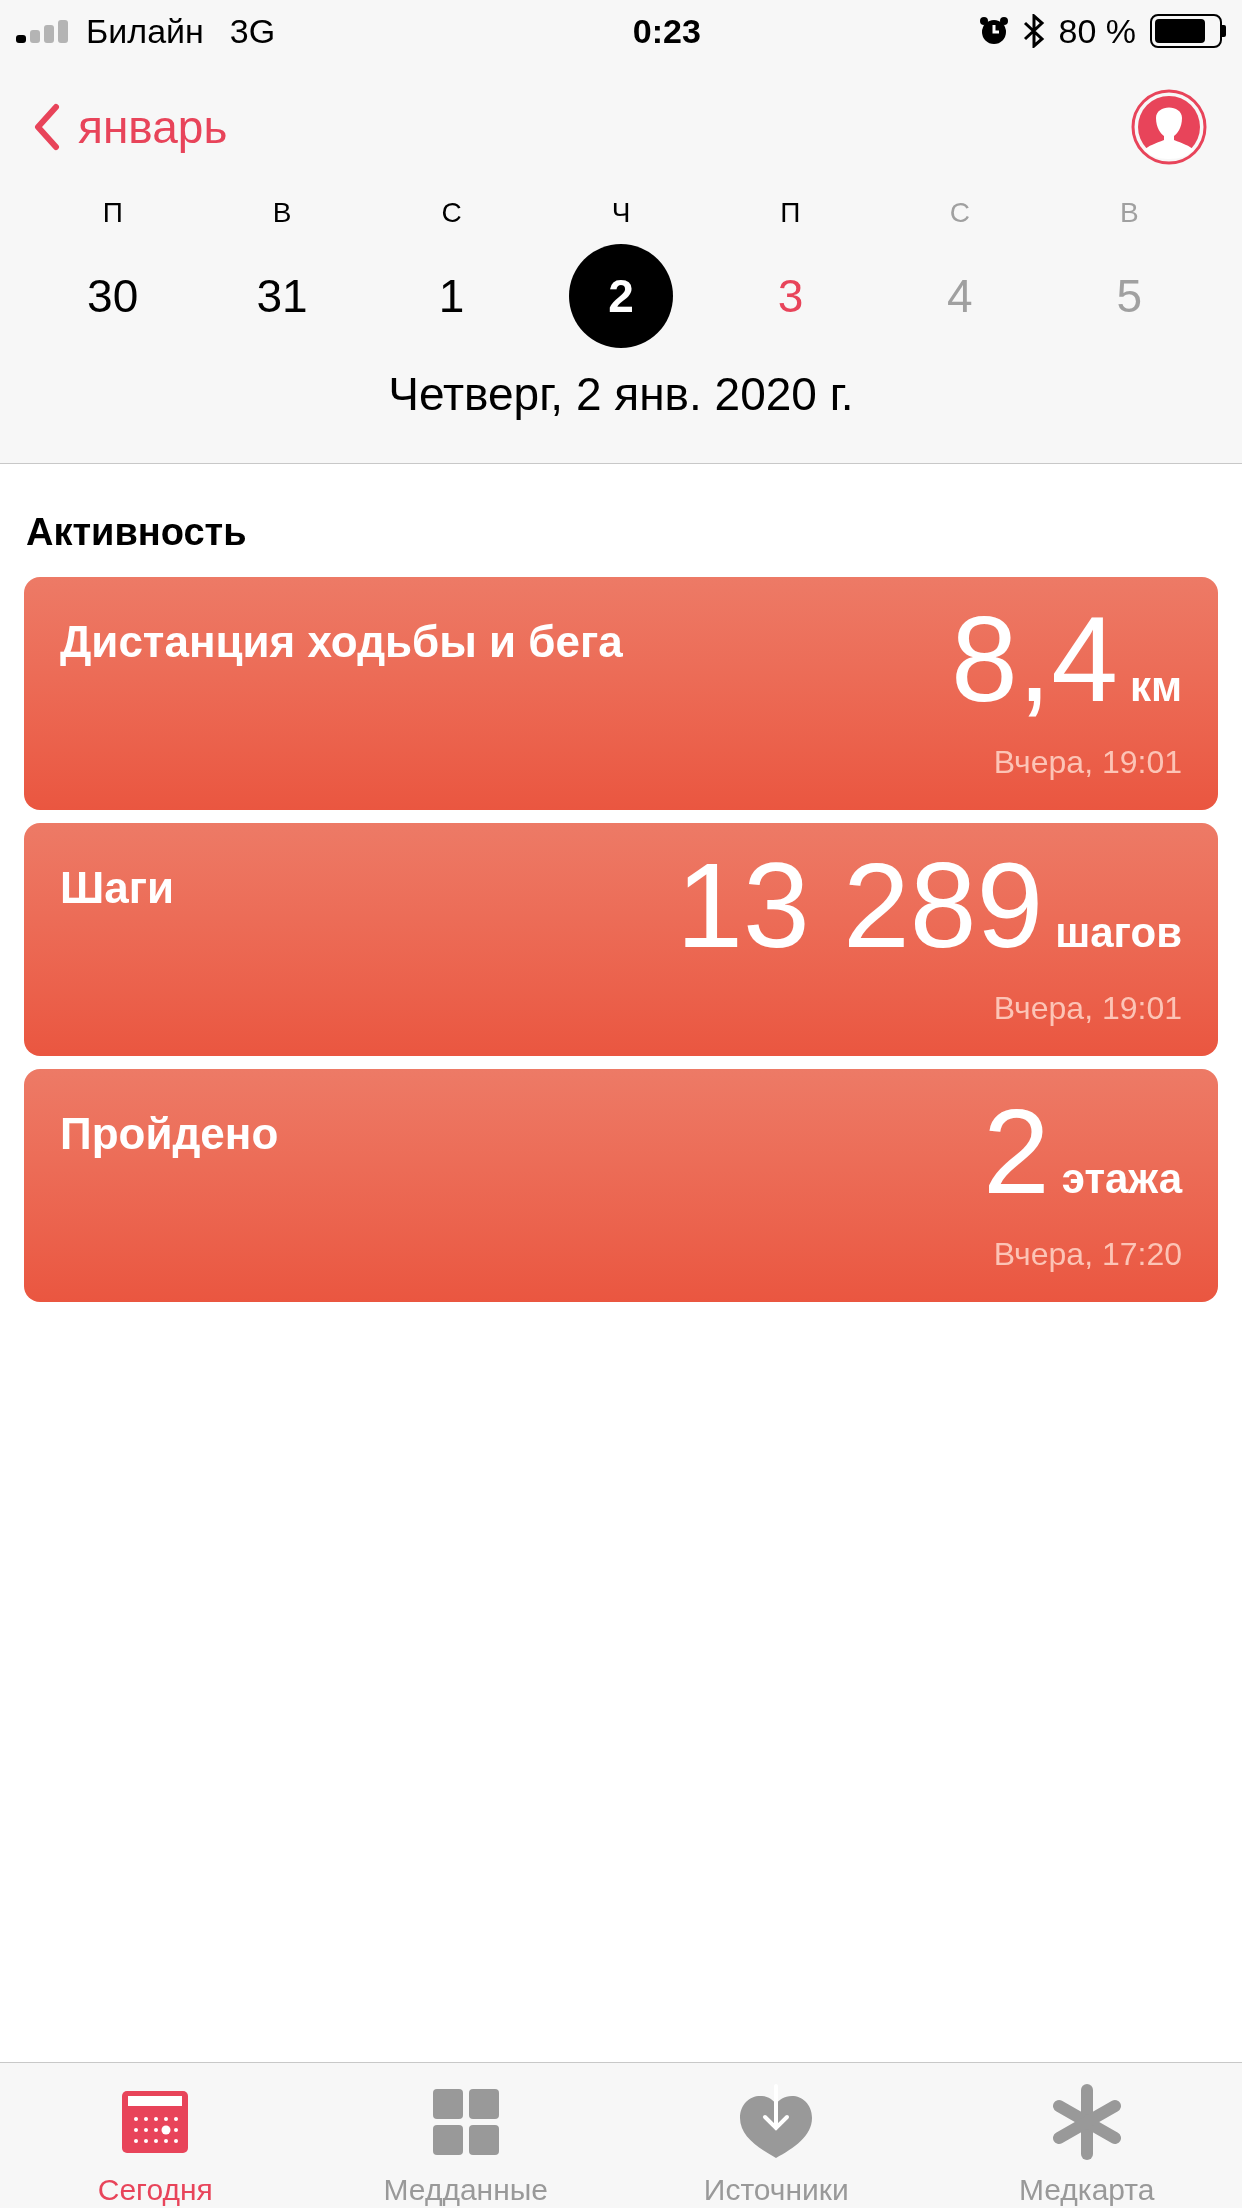 The image size is (1242, 2208). Describe the element at coordinates (1169, 127) in the screenshot. I see `profile-icon` at that location.